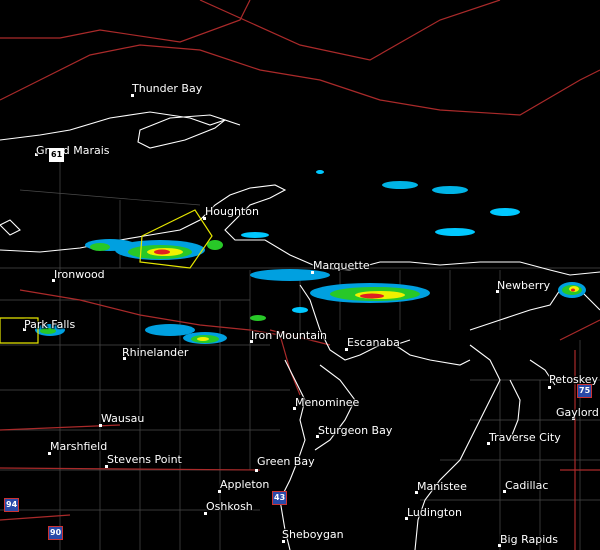  Describe the element at coordinates (123, 418) in the screenshot. I see `city-label: Wausau` at that location.